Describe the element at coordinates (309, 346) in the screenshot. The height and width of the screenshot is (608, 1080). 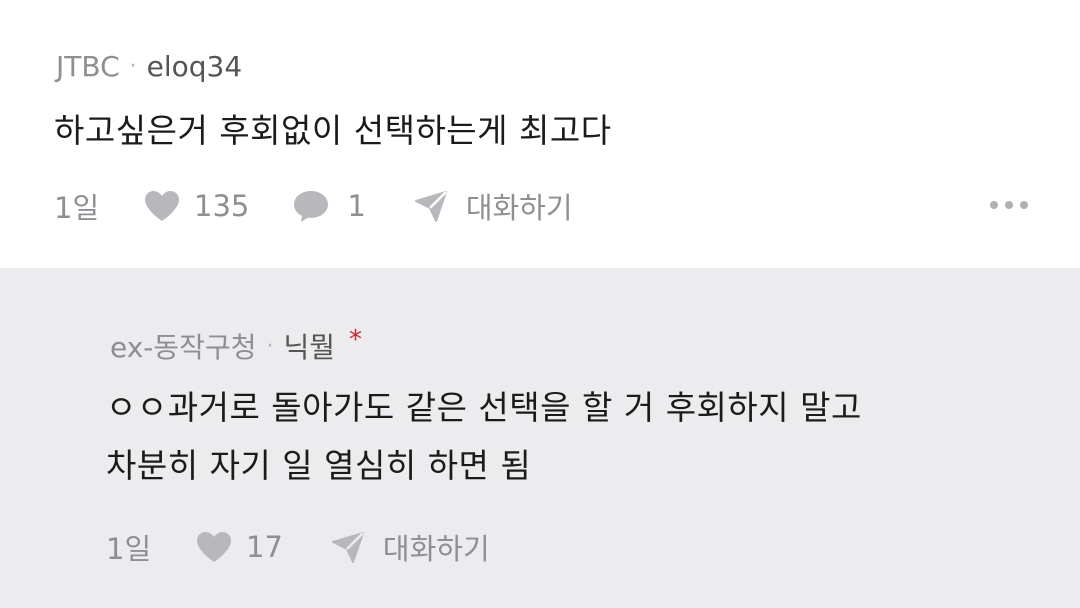
I see `reply-author: 닉뭘` at that location.